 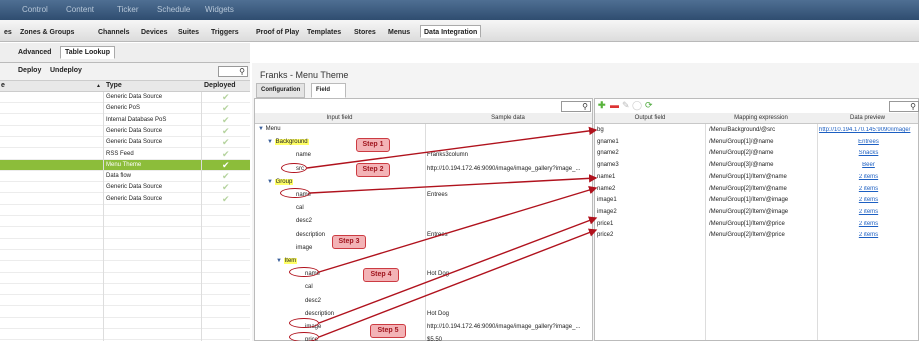 What do you see at coordinates (741, 165) in the screenshot?
I see `mapping-expression: /Menu/Group[3]/@name` at bounding box center [741, 165].